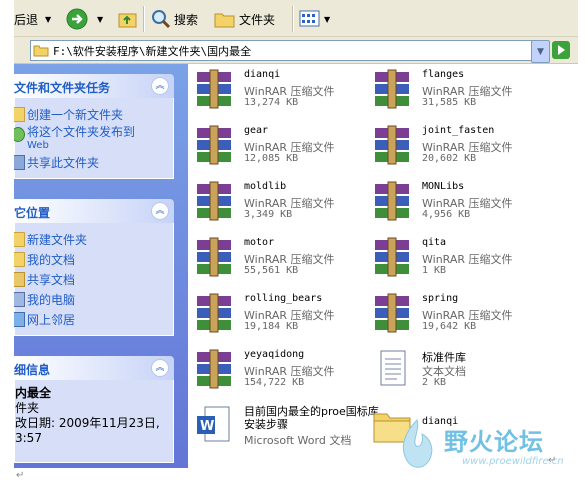 The width and height of the screenshot is (587, 486). Describe the element at coordinates (561, 50) in the screenshot. I see `go-button` at that location.